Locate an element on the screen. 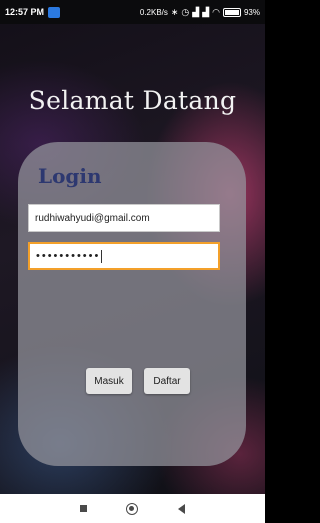  masuk-button: Masuk is located at coordinates (109, 381).